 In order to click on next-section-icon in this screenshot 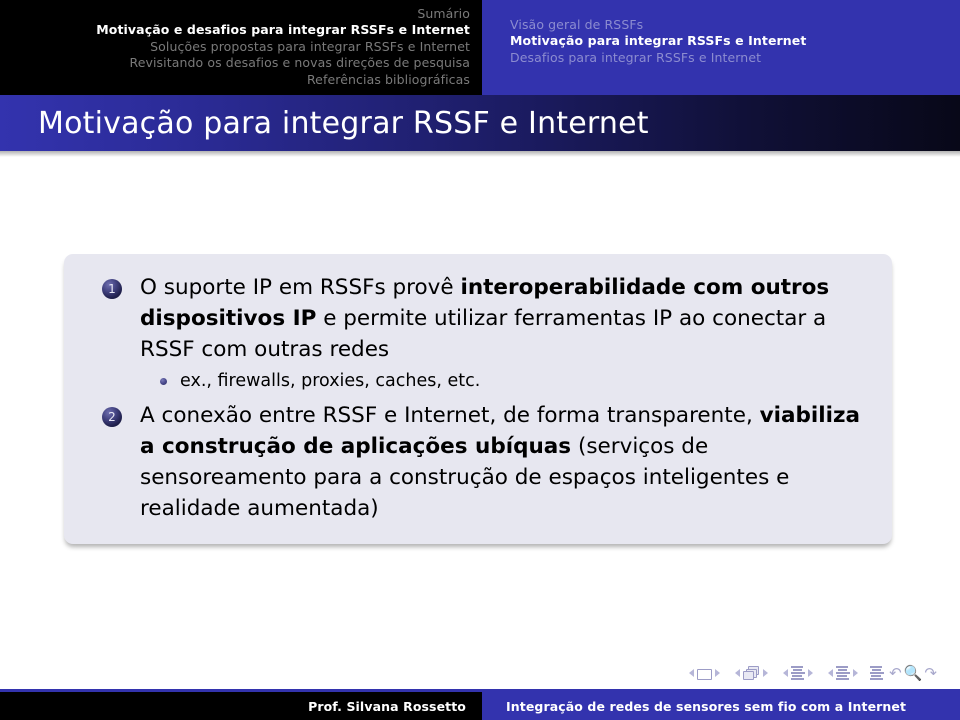, I will do `click(811, 673)`.